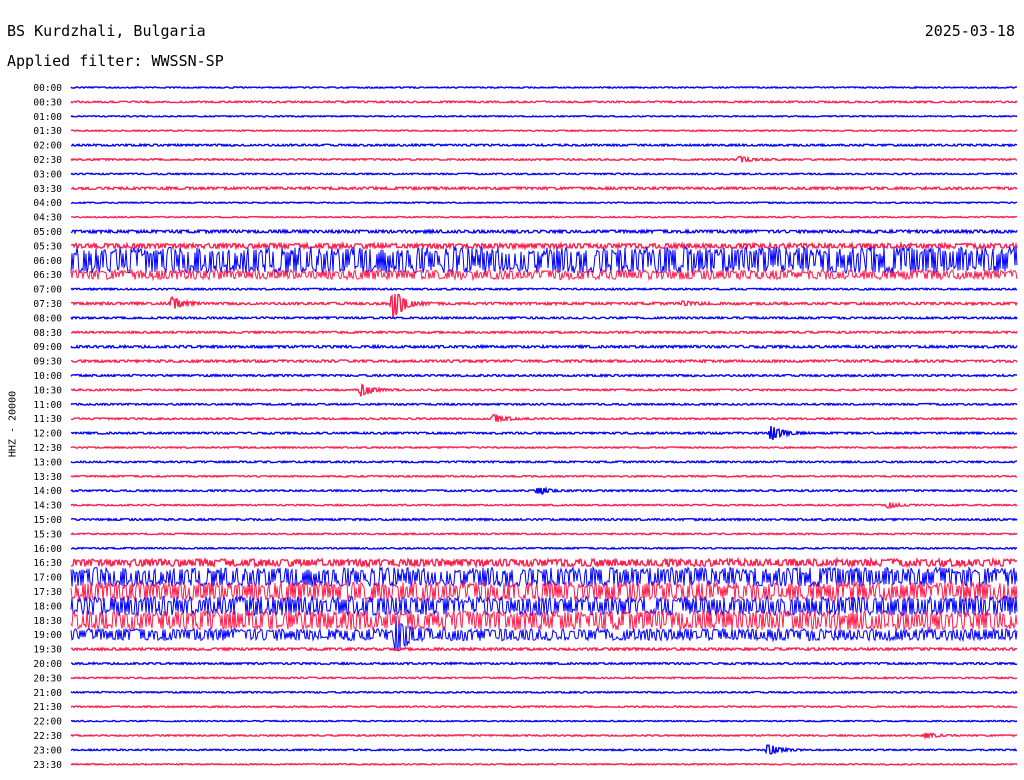  Describe the element at coordinates (47, 160) in the screenshot. I see `time-tick-label: 02:30` at that location.